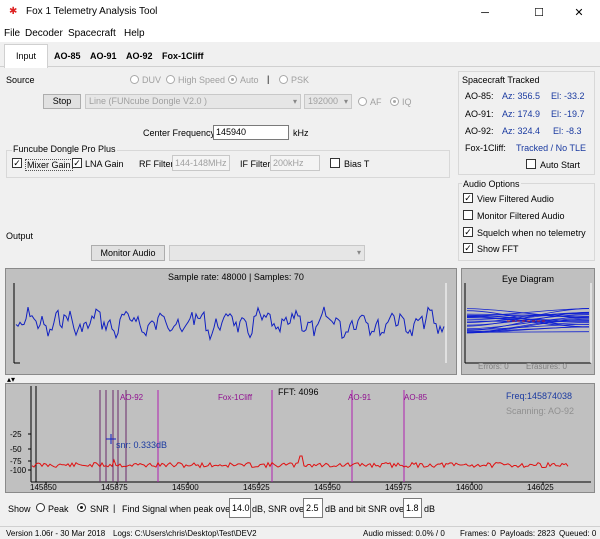 This screenshot has width=600, height=539. Describe the element at coordinates (479, 114) in the screenshot. I see `tracked-name: AO-91:` at that location.